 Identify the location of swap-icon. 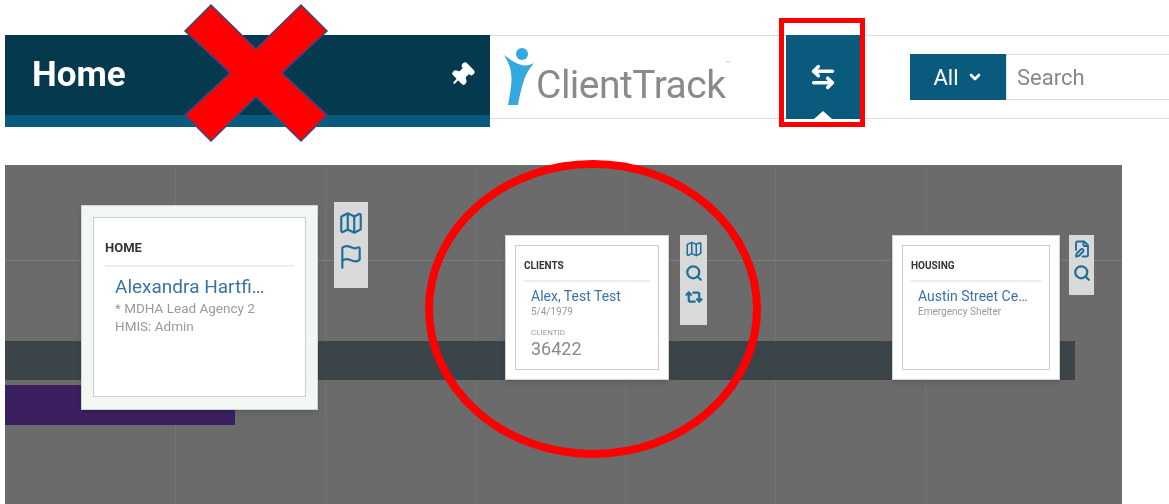
(823, 77).